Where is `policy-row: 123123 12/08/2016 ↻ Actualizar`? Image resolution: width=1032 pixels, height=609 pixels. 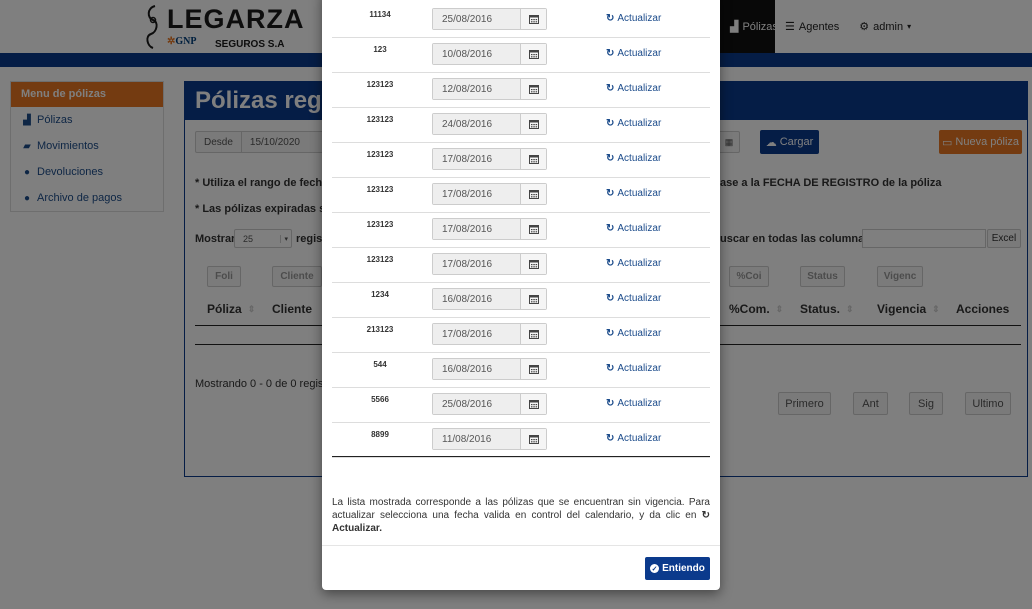
policy-row: 123123 12/08/2016 ↻ Actualizar is located at coordinates (521, 90).